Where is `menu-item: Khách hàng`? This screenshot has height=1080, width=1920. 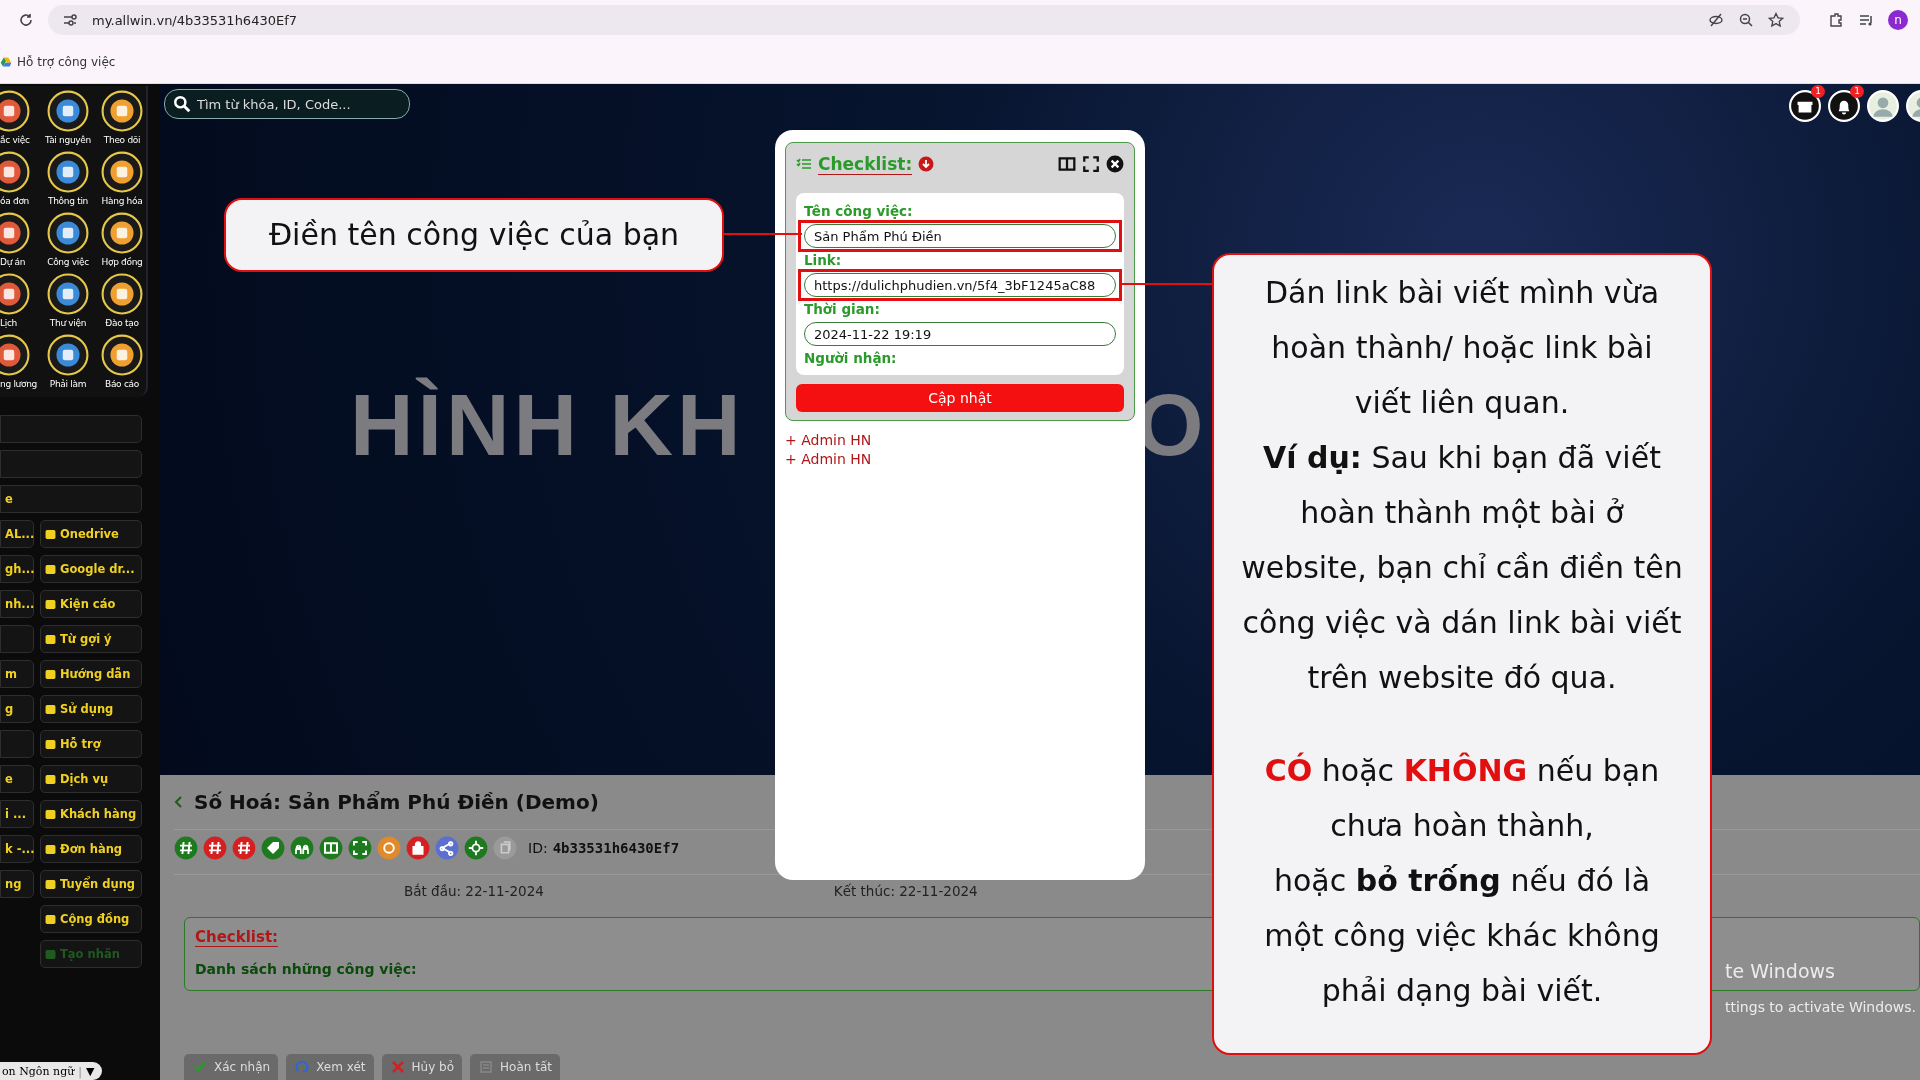 menu-item: Khách hàng is located at coordinates (91, 814).